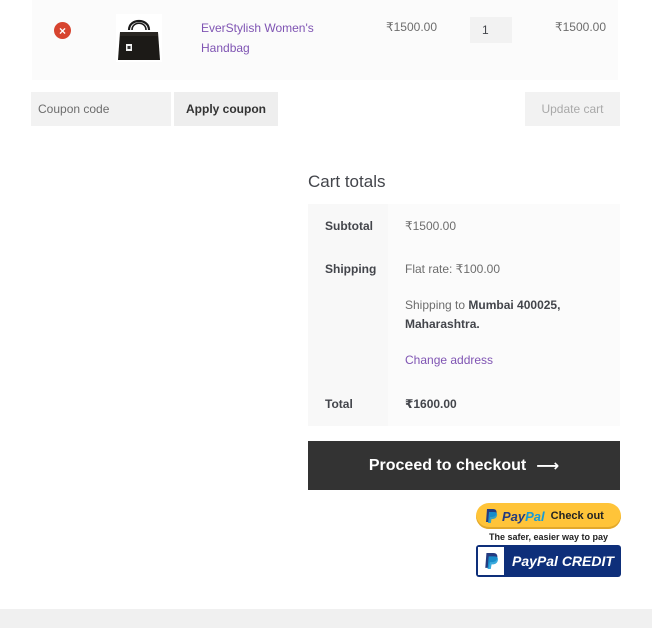  I want to click on handbag-image, so click(139, 38).